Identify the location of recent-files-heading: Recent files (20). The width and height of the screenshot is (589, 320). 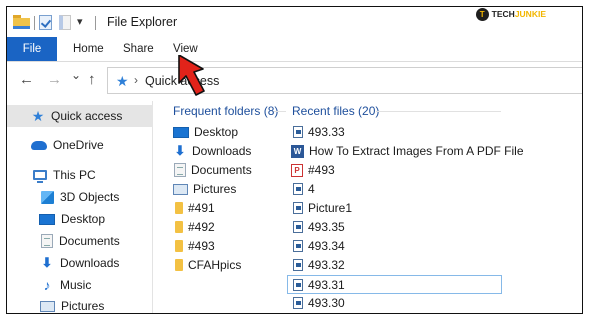
(335, 111).